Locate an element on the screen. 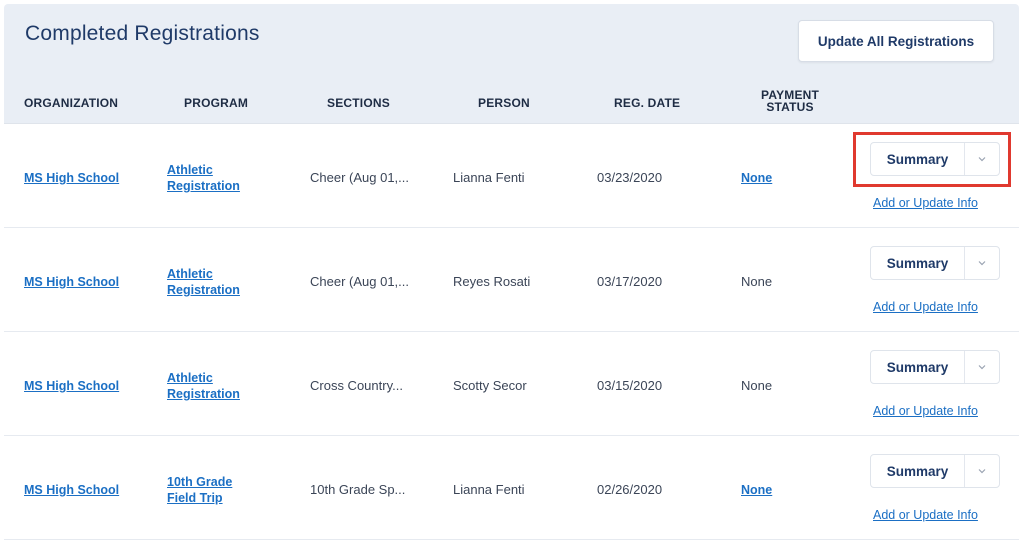  program-line2: Field Trip is located at coordinates (195, 498).